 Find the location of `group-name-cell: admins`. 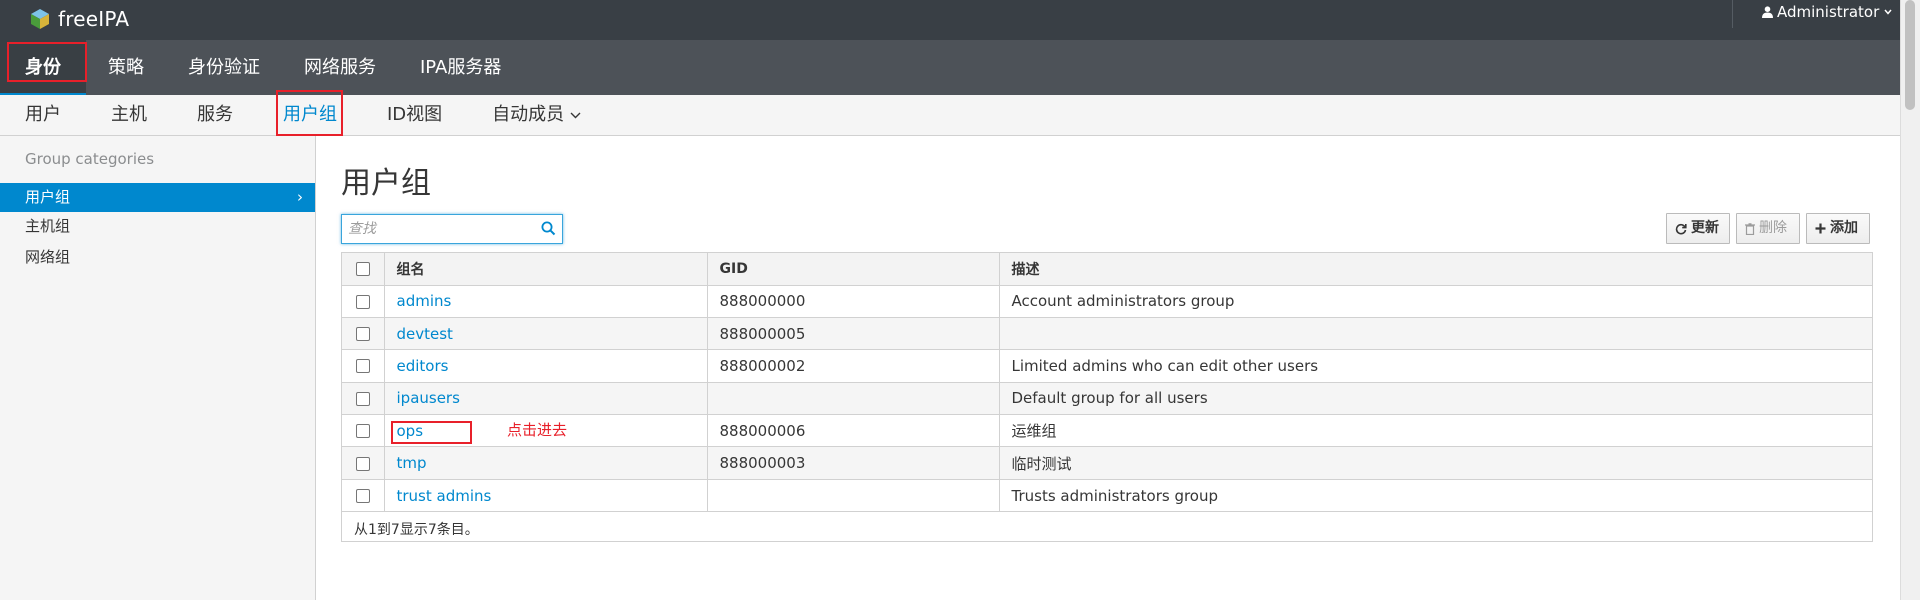

group-name-cell: admins is located at coordinates (546, 301).